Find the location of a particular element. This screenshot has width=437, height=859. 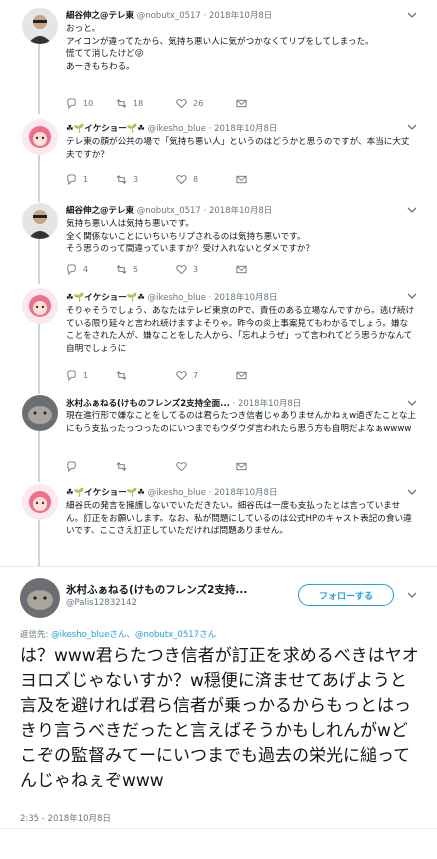

reply-button: 10 is located at coordinates (79, 103).